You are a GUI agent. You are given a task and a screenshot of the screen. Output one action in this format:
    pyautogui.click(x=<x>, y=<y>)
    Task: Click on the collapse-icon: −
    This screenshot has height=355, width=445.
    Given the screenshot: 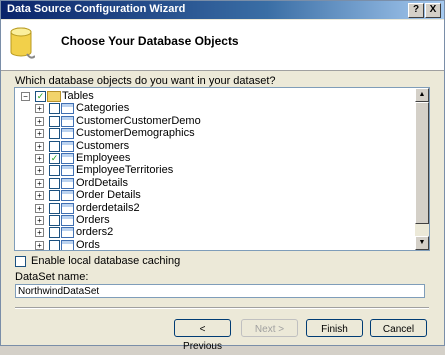 What is the action you would take?
    pyautogui.click(x=25, y=96)
    